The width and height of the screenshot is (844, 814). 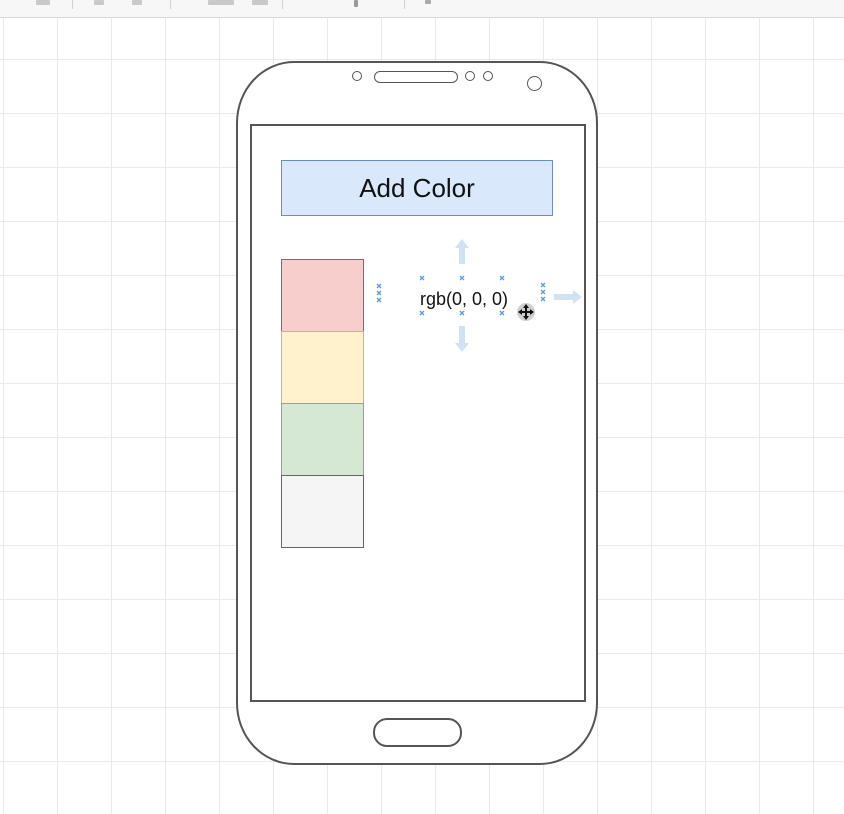 What do you see at coordinates (322, 367) in the screenshot?
I see `yellow-swatch` at bounding box center [322, 367].